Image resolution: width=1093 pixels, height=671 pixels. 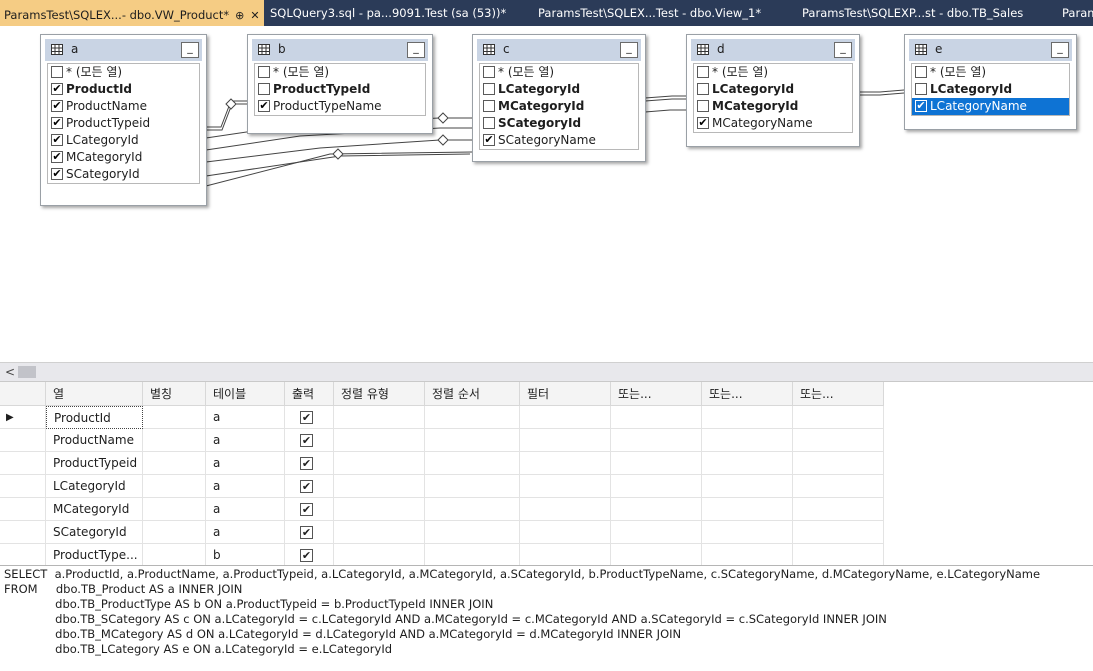 What do you see at coordinates (94, 463) in the screenshot?
I see `grid-cell-column: ProductTypeid` at bounding box center [94, 463].